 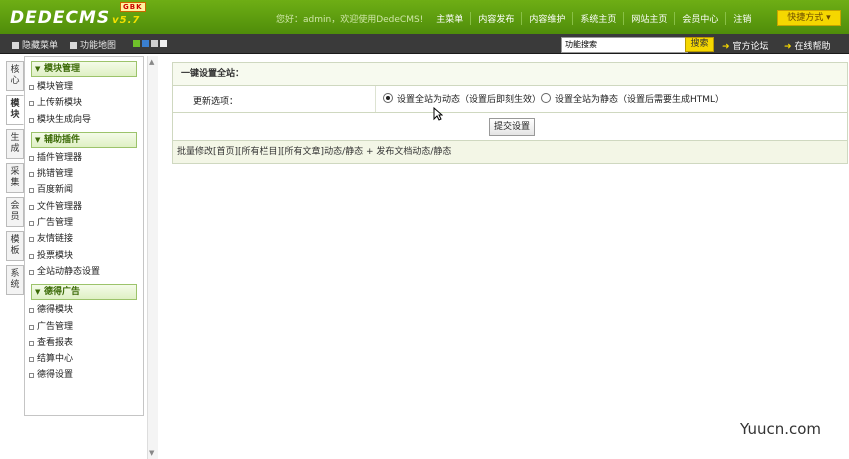 I want to click on section-module-management: ▼ 模块管理, so click(x=84, y=69).